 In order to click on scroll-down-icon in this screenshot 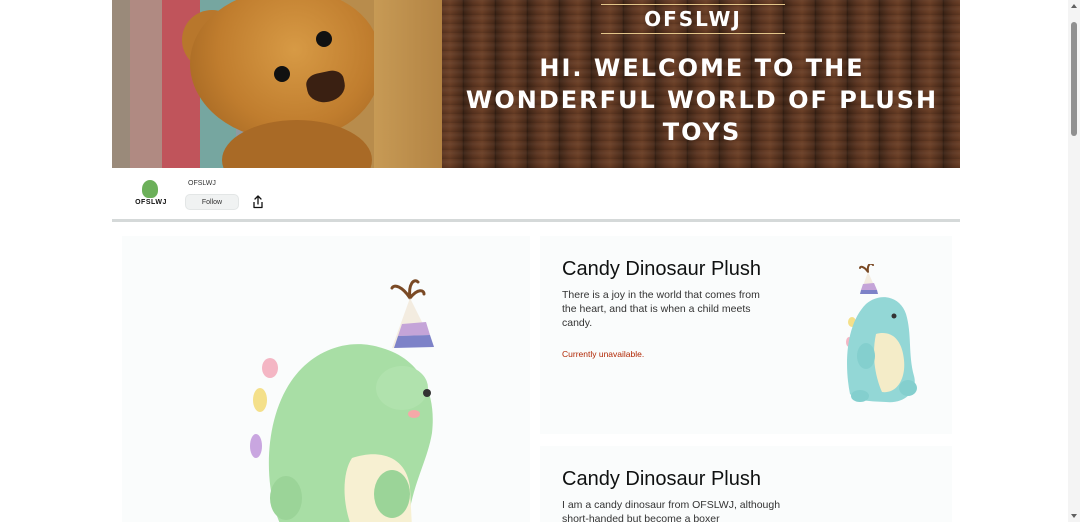, I will do `click(1074, 516)`.